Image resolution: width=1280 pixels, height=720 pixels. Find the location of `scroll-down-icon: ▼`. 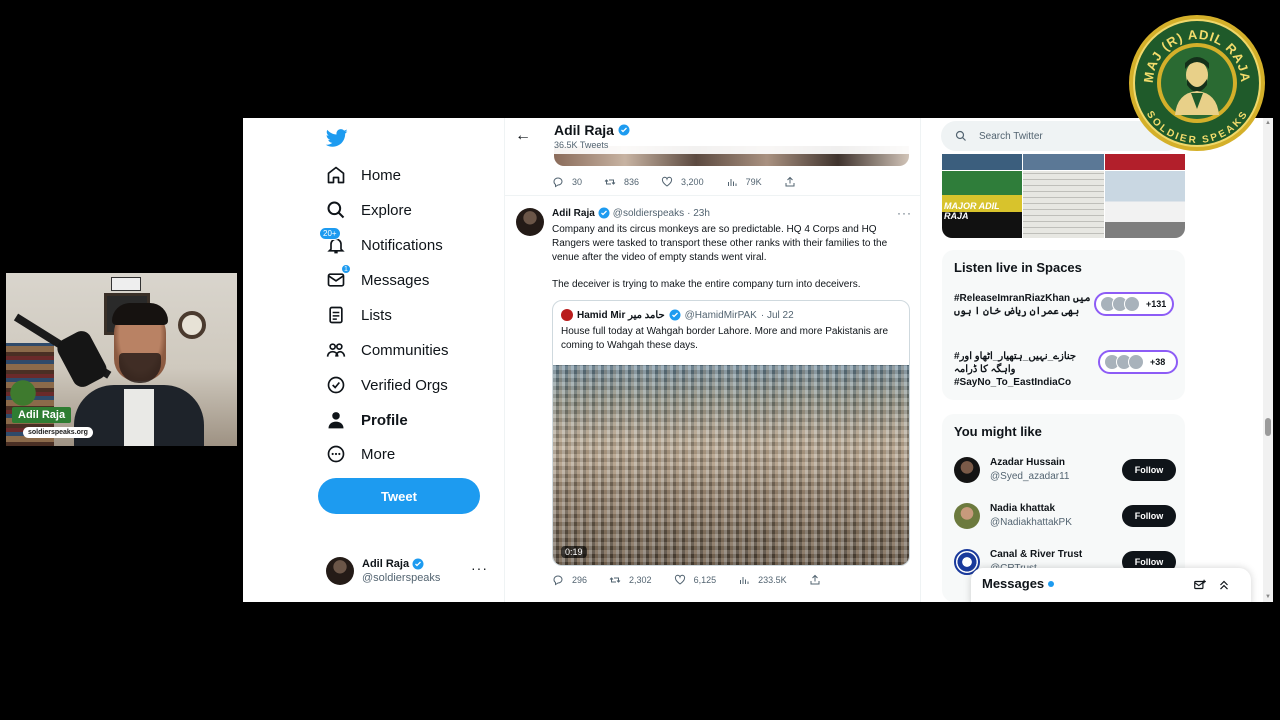

scroll-down-icon: ▼ is located at coordinates (1268, 597).